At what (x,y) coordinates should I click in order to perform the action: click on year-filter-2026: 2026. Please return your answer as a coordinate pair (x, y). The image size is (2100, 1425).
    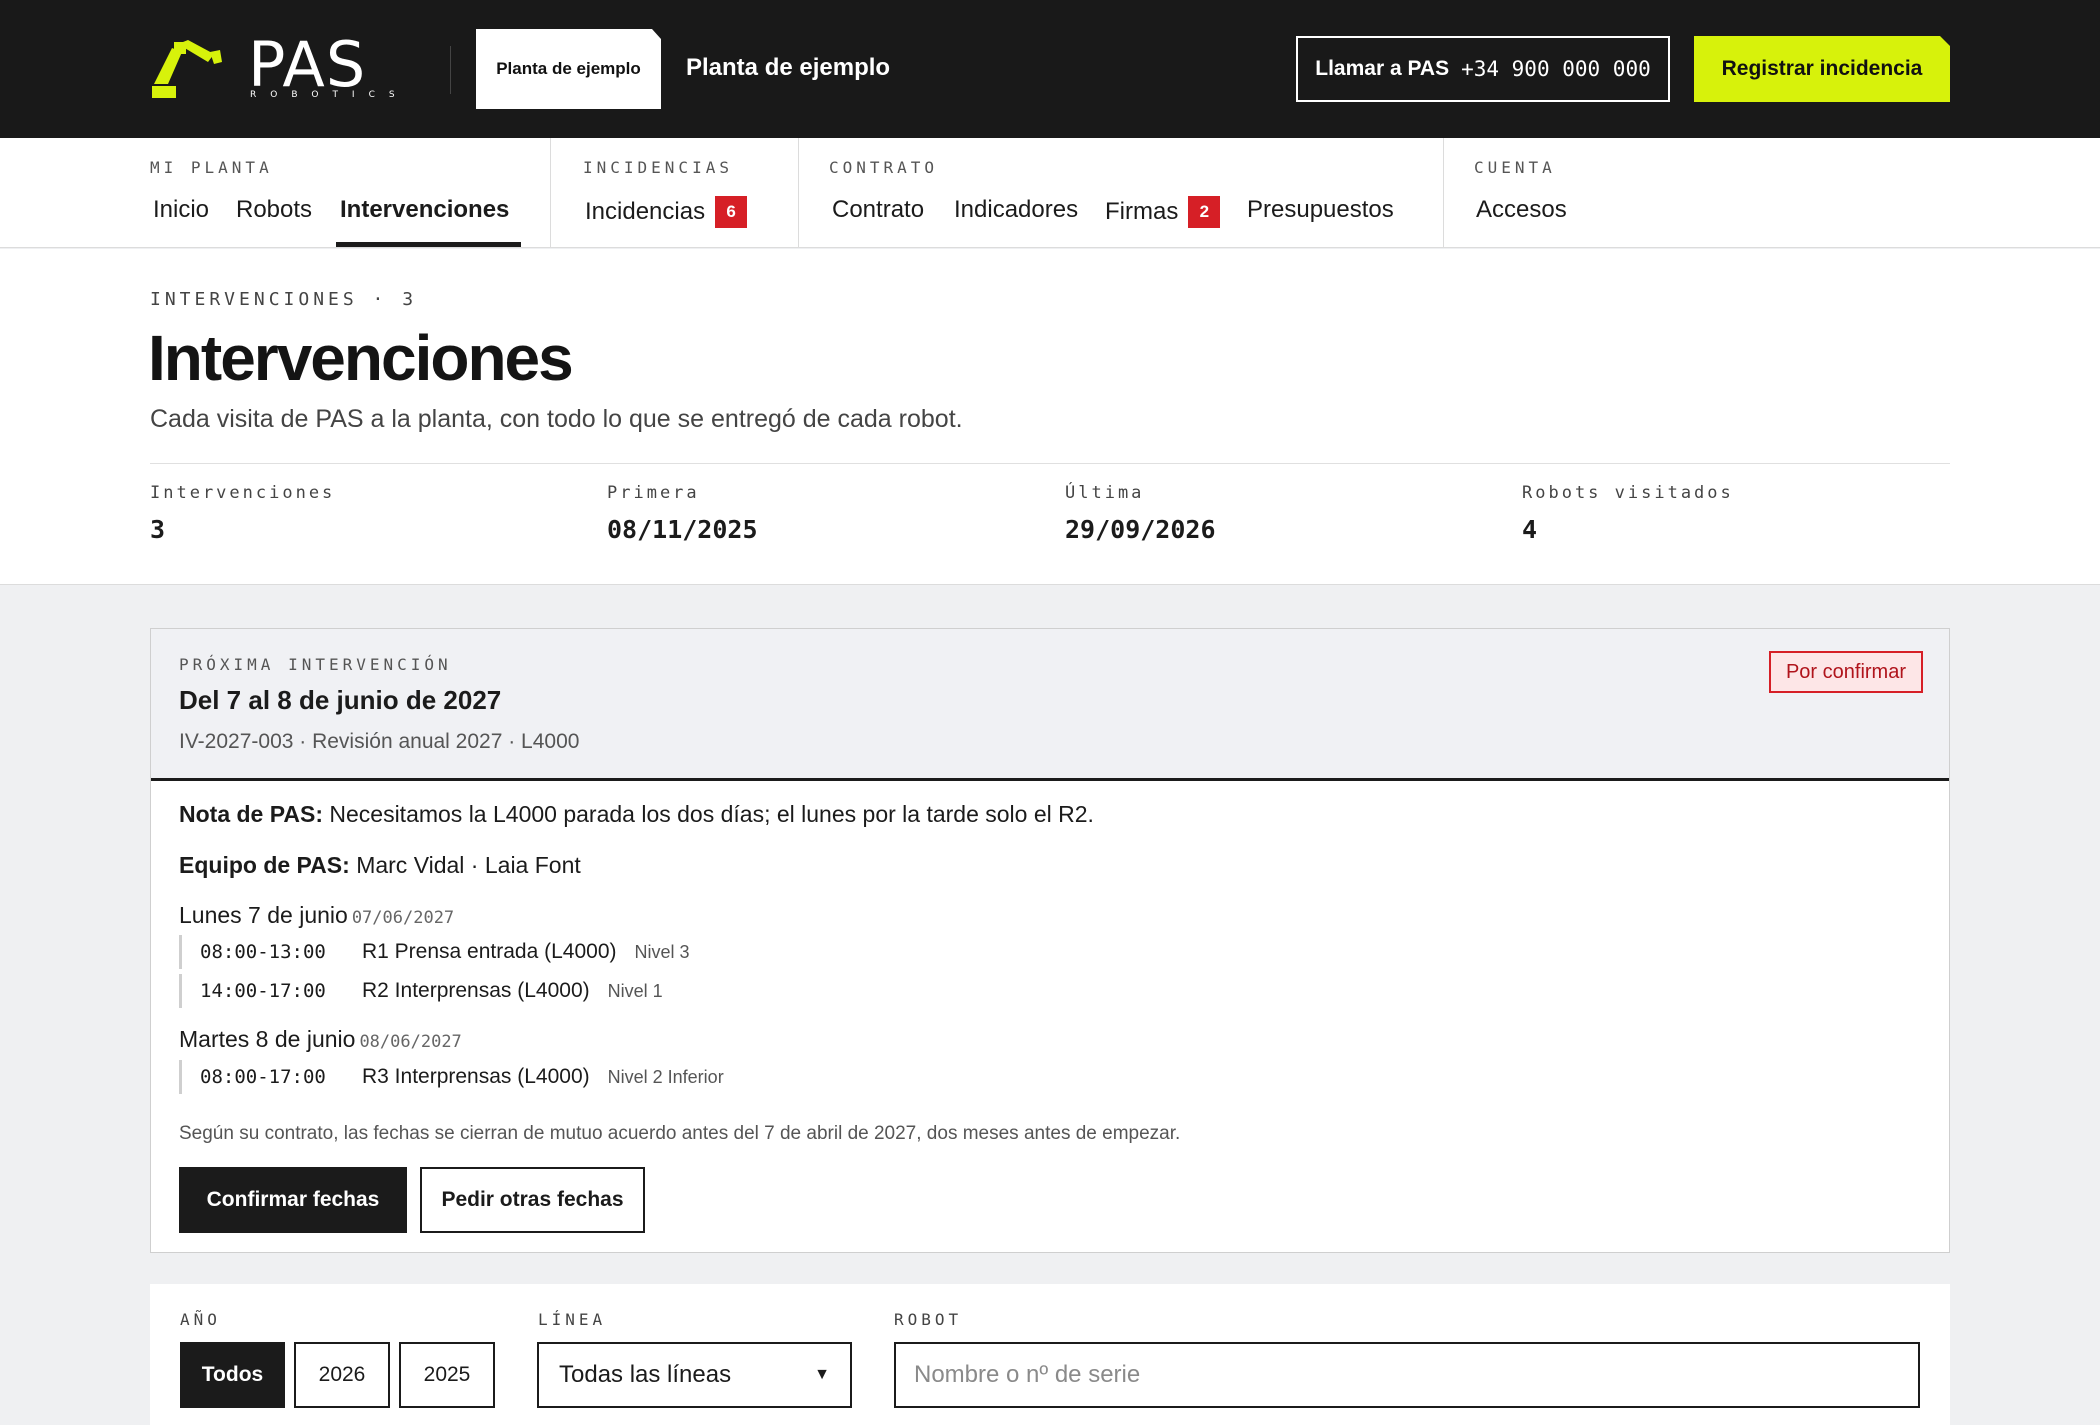
    Looking at the image, I should click on (342, 1375).